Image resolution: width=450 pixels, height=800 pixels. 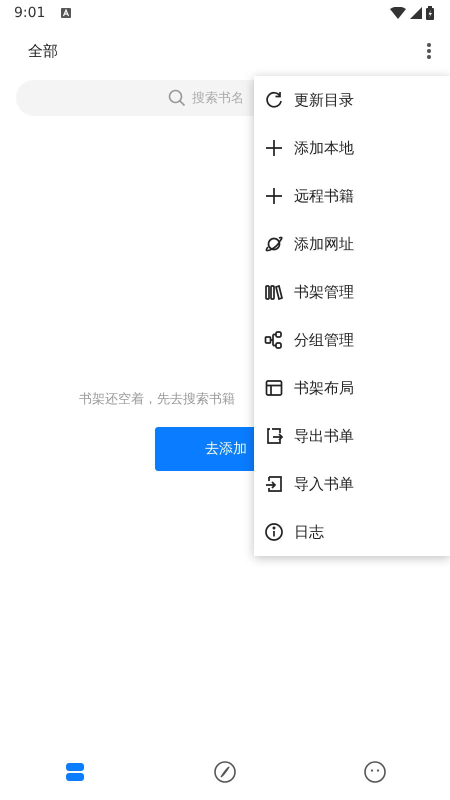 What do you see at coordinates (429, 51) in the screenshot?
I see `more-icon` at bounding box center [429, 51].